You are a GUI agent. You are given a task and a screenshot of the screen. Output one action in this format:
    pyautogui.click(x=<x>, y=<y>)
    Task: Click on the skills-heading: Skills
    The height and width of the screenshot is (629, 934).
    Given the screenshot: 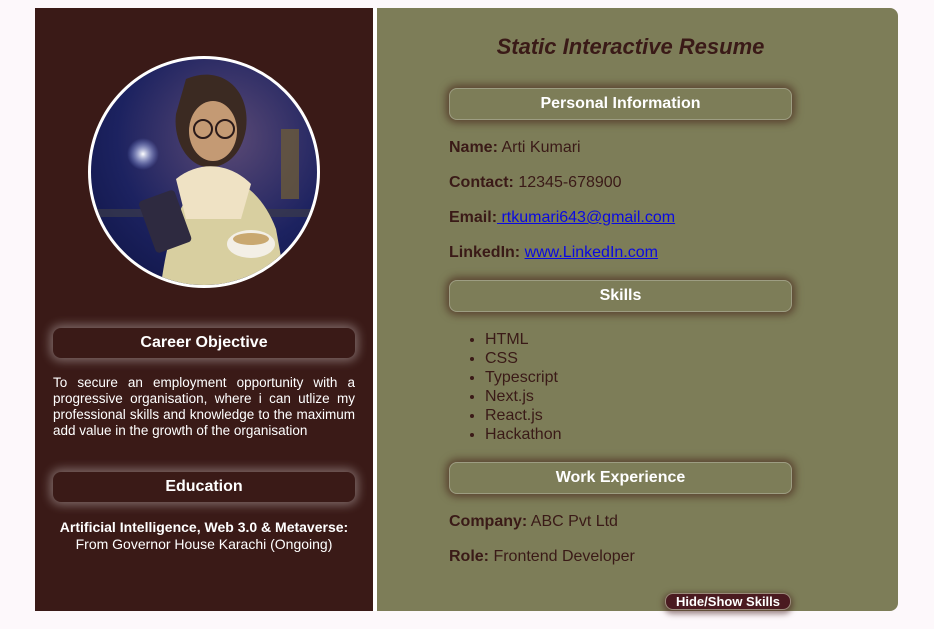 What is the action you would take?
    pyautogui.click(x=620, y=296)
    